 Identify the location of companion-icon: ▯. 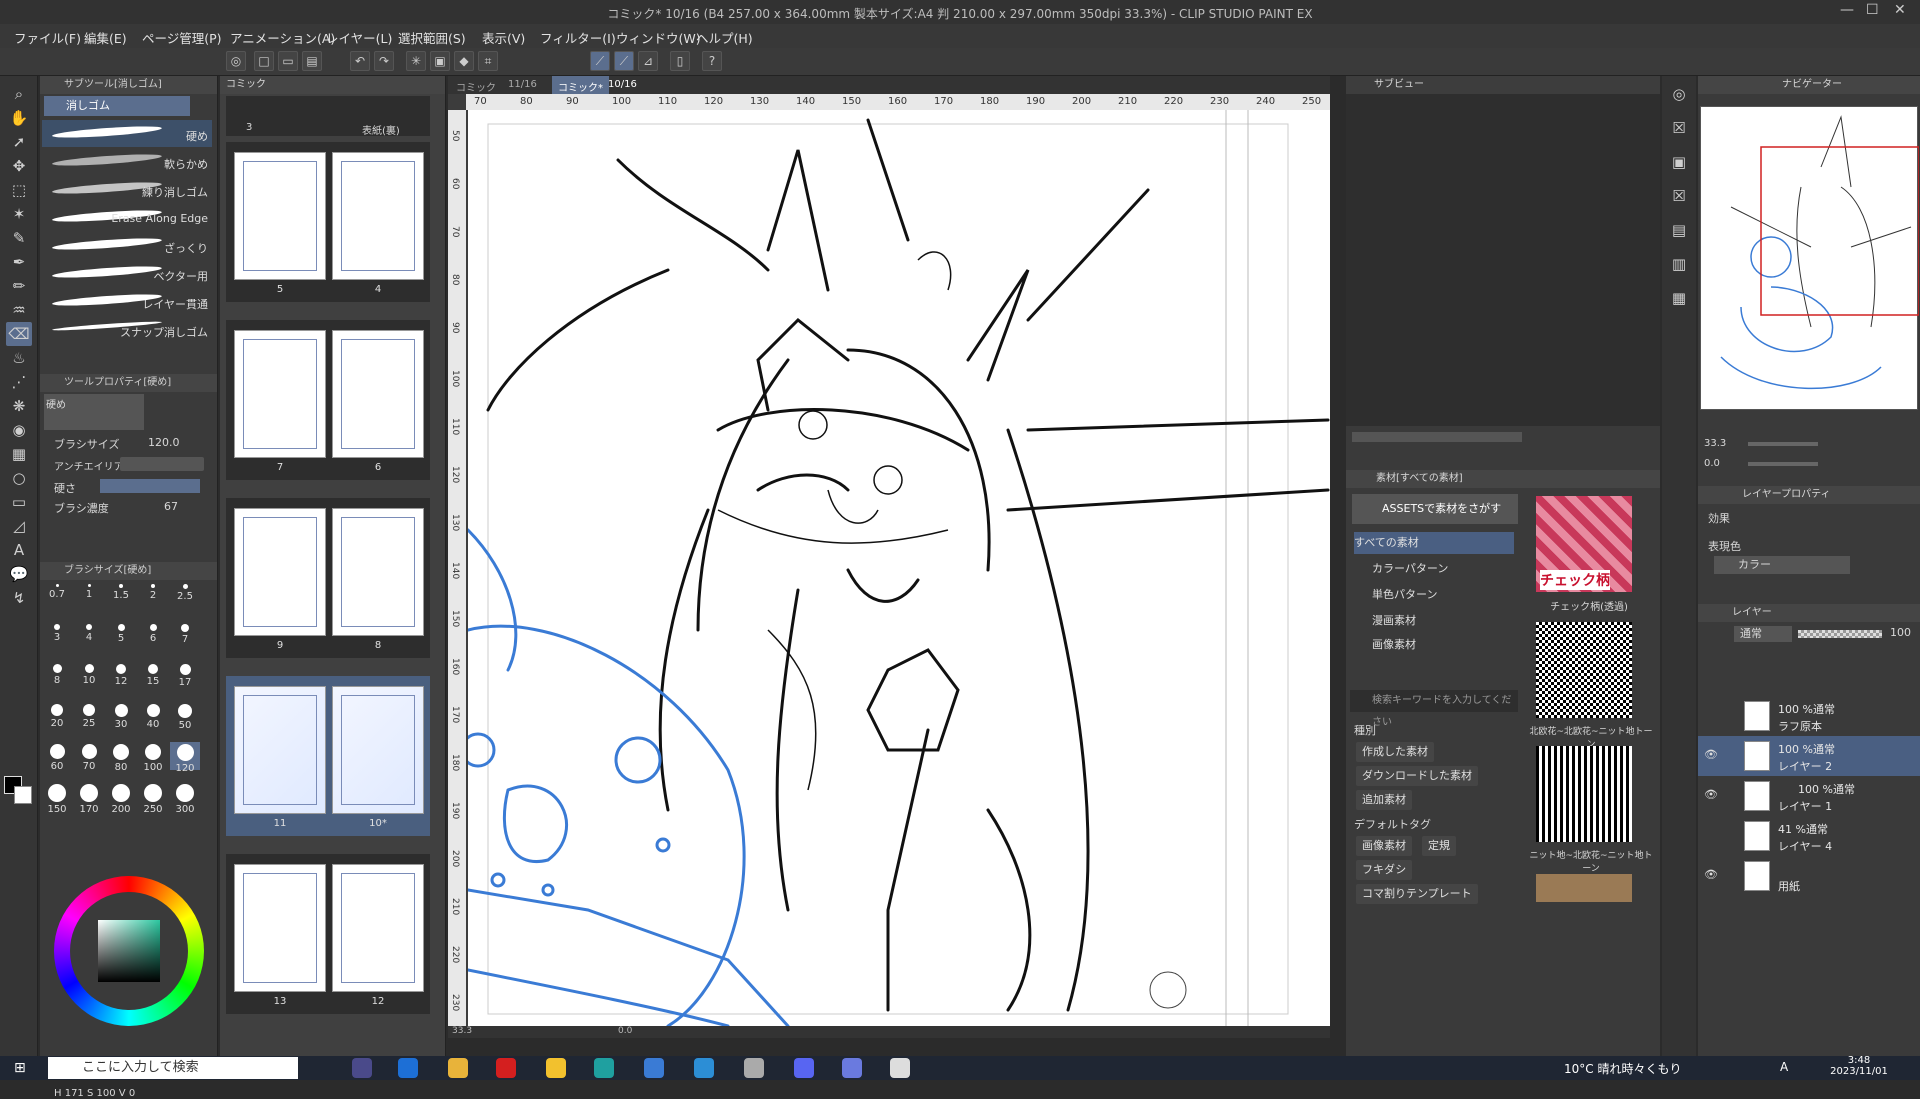
(680, 61).